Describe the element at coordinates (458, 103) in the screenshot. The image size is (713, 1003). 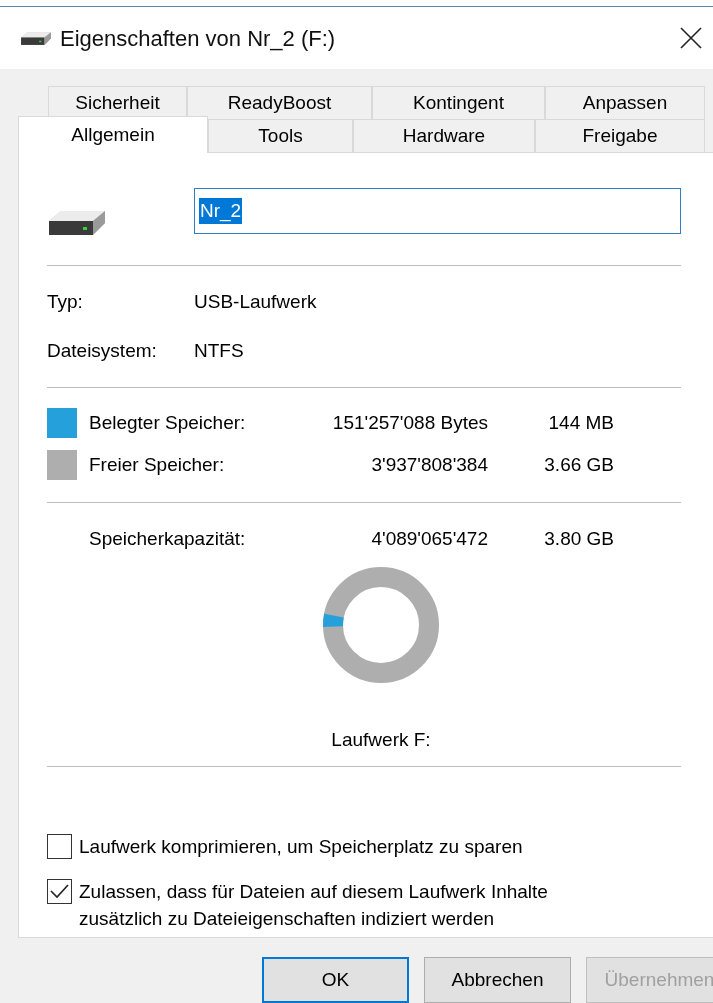
I see `tab: Kontingent` at that location.